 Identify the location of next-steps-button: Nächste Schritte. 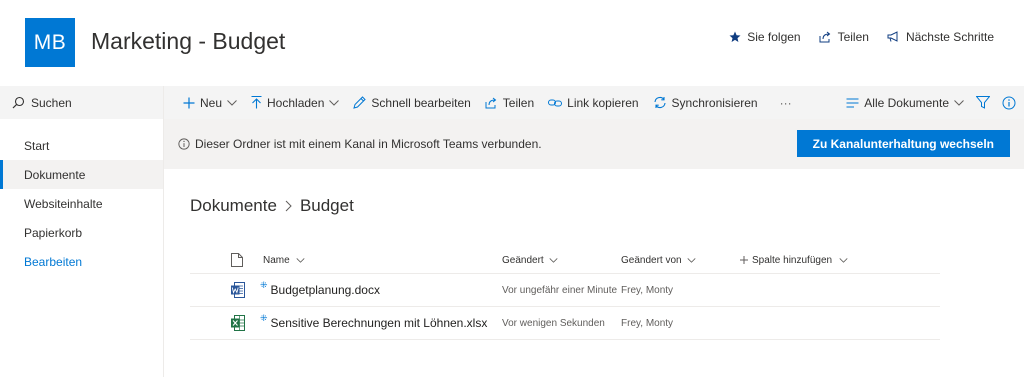
(940, 37).